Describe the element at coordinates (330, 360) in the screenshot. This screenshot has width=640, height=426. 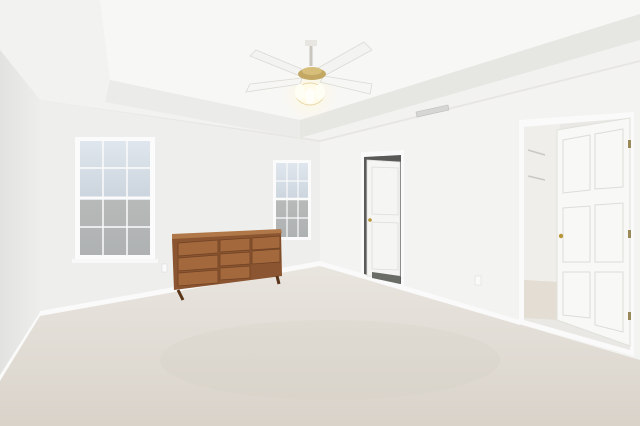
I see `carpet-shadow` at that location.